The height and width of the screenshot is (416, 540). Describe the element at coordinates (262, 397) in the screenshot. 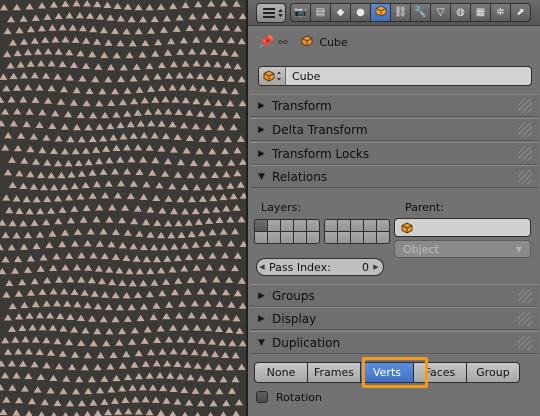

I see `rotation-checkbox` at that location.